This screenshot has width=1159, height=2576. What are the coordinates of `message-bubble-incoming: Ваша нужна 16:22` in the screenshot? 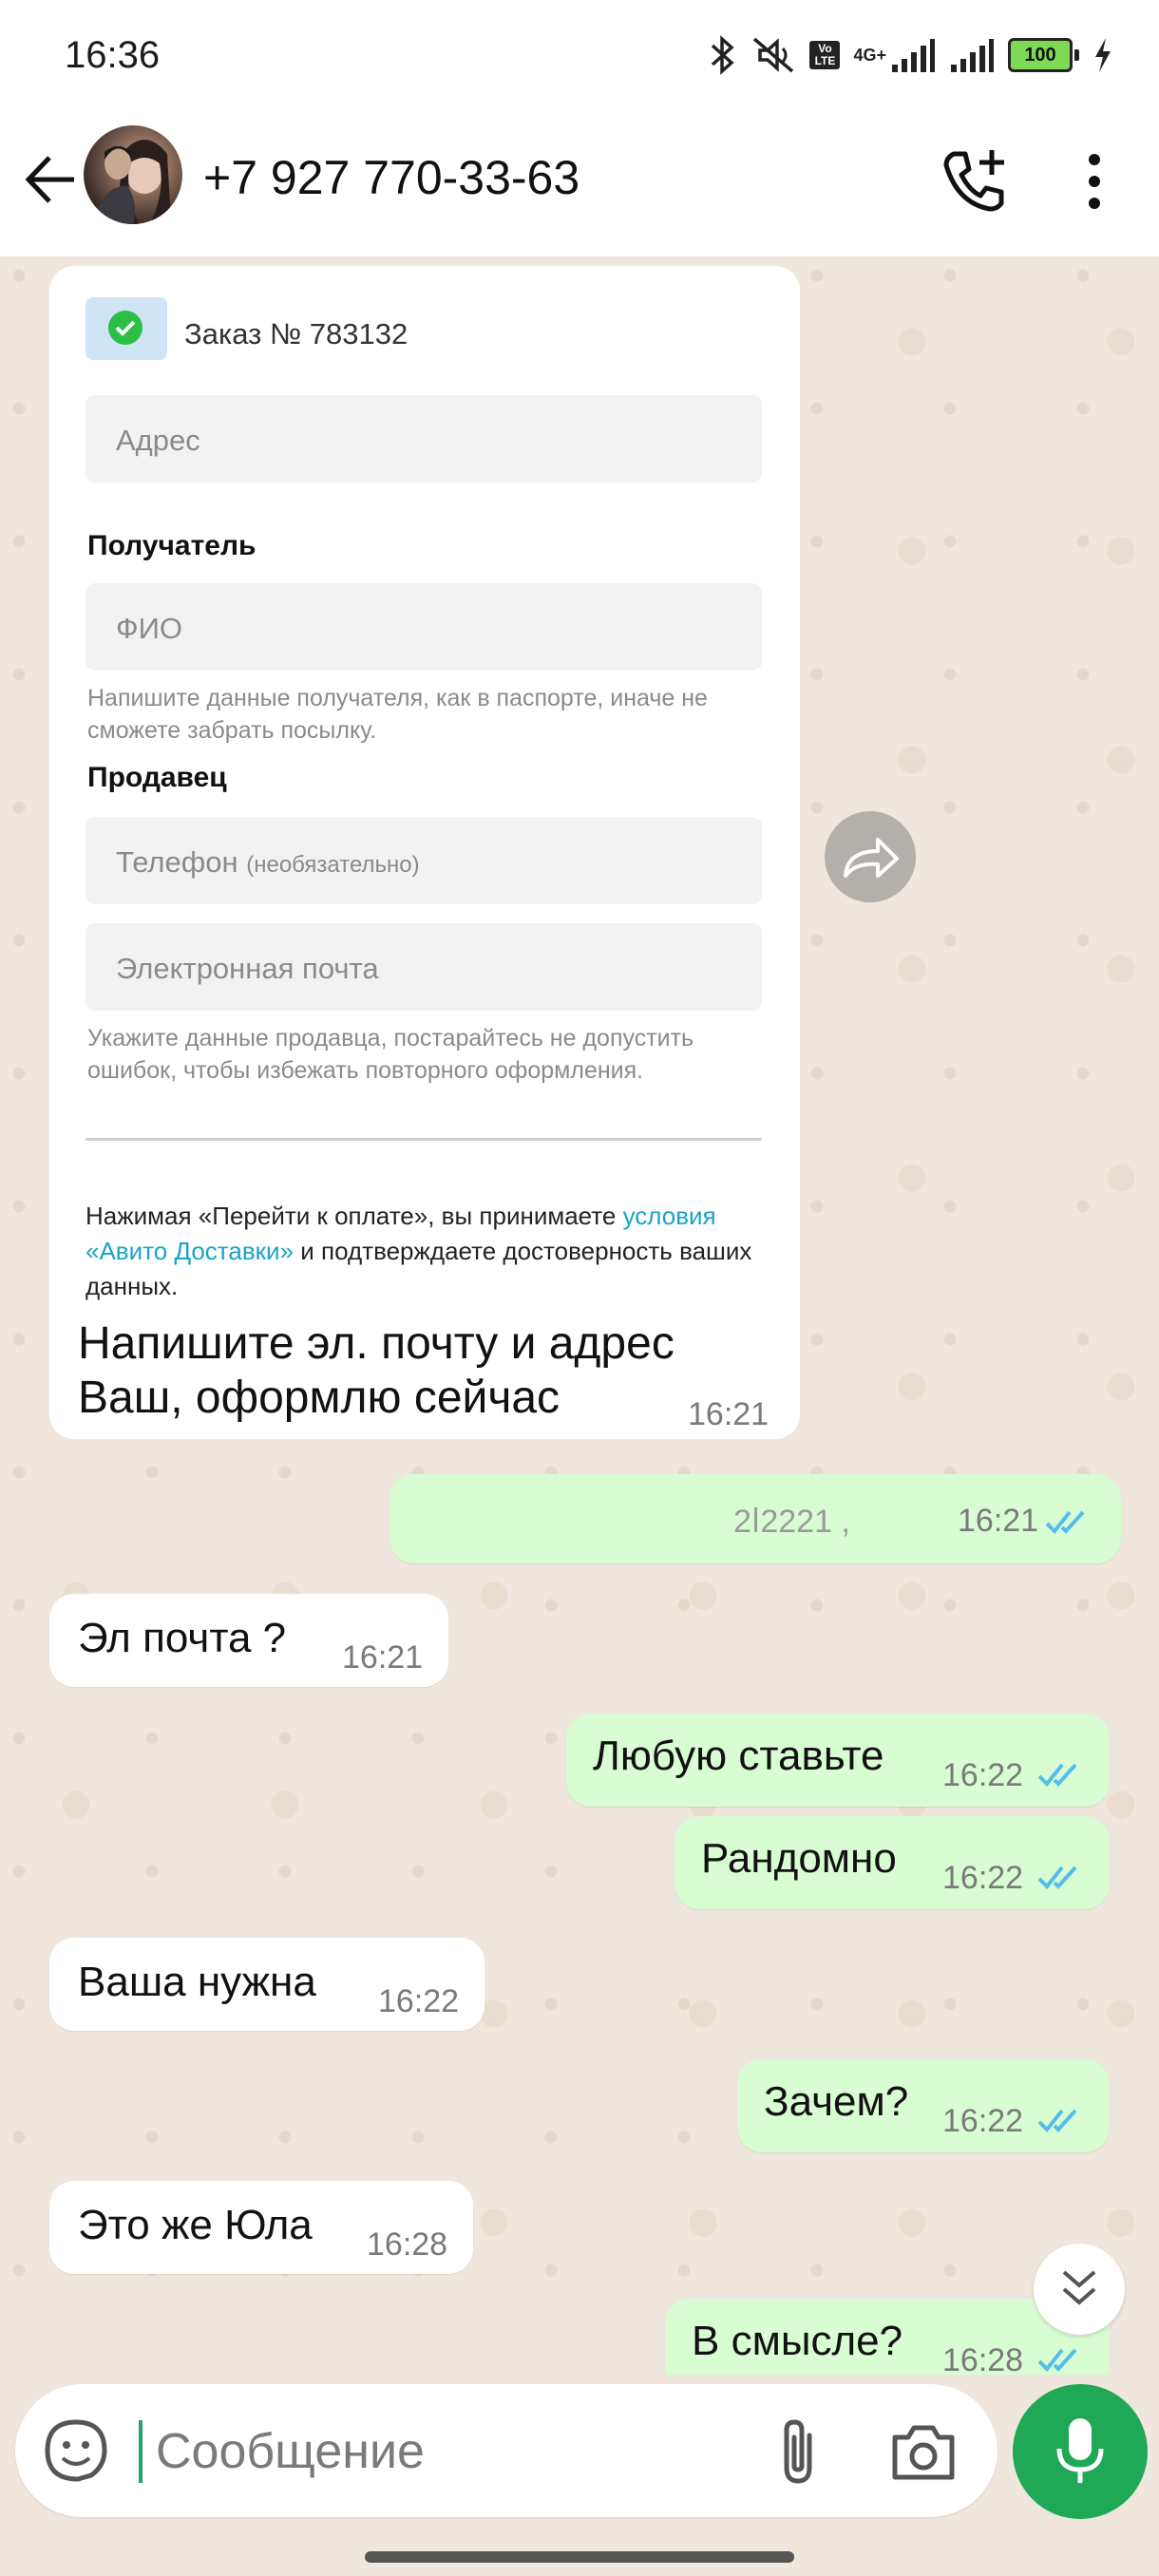 It's located at (266, 1984).